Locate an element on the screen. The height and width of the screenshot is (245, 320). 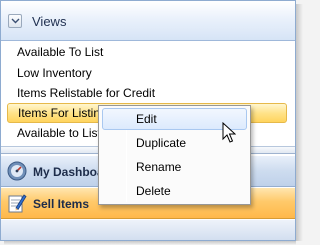
sell-items-icon is located at coordinates (17, 205).